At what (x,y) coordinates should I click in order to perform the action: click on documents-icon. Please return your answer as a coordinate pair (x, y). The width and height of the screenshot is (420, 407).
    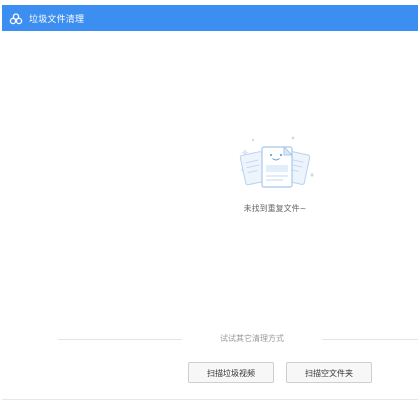
    Looking at the image, I should click on (276, 165).